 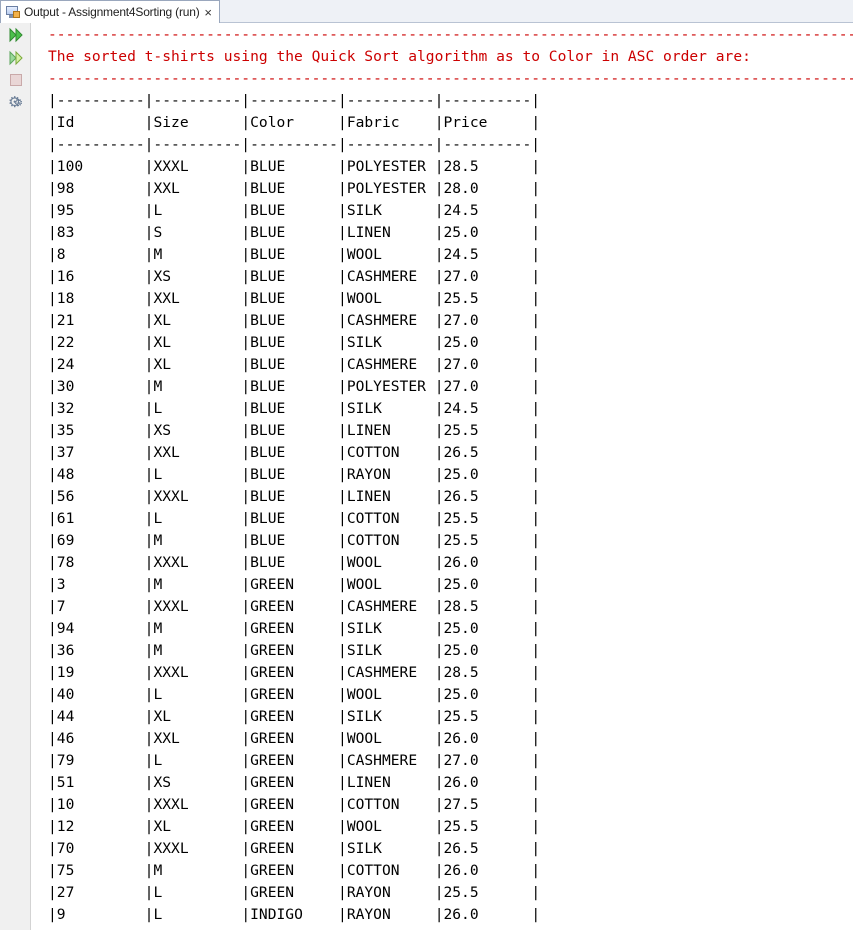 I want to click on stop-icon, so click(x=16, y=80).